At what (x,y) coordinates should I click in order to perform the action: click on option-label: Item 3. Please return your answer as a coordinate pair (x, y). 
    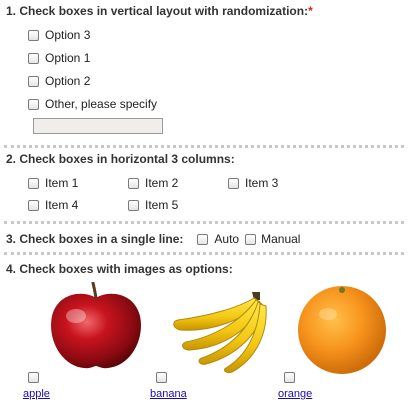
    Looking at the image, I should click on (262, 183).